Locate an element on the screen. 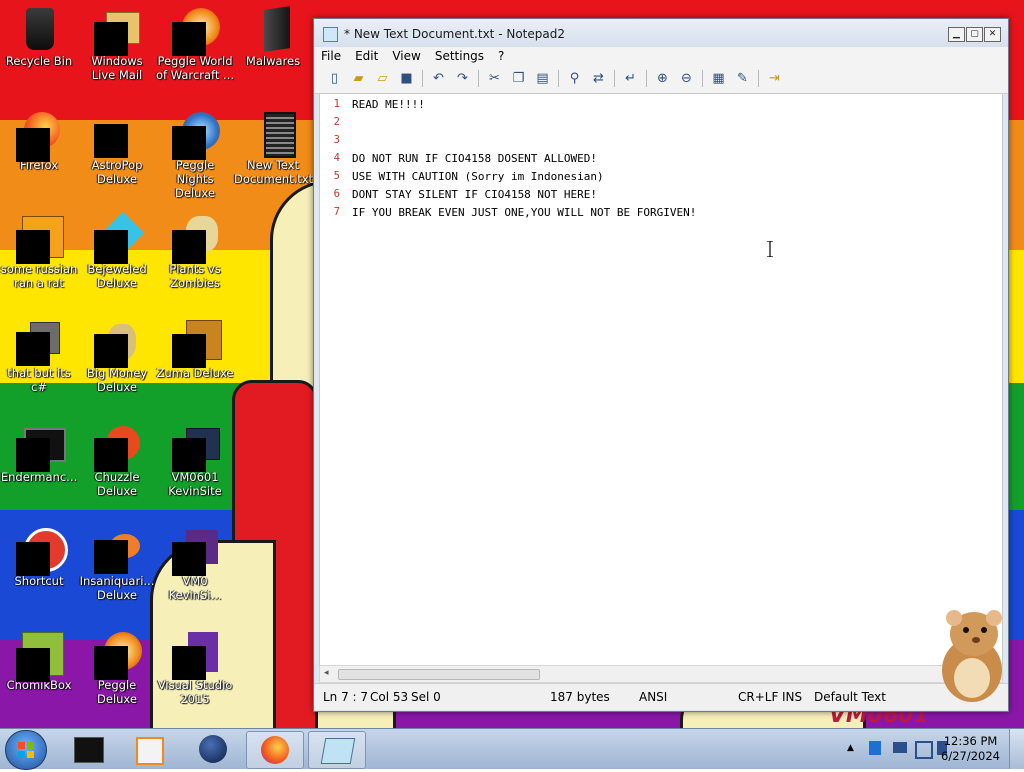 The image size is (1024, 772). show-desktop-button is located at coordinates (1016, 749).